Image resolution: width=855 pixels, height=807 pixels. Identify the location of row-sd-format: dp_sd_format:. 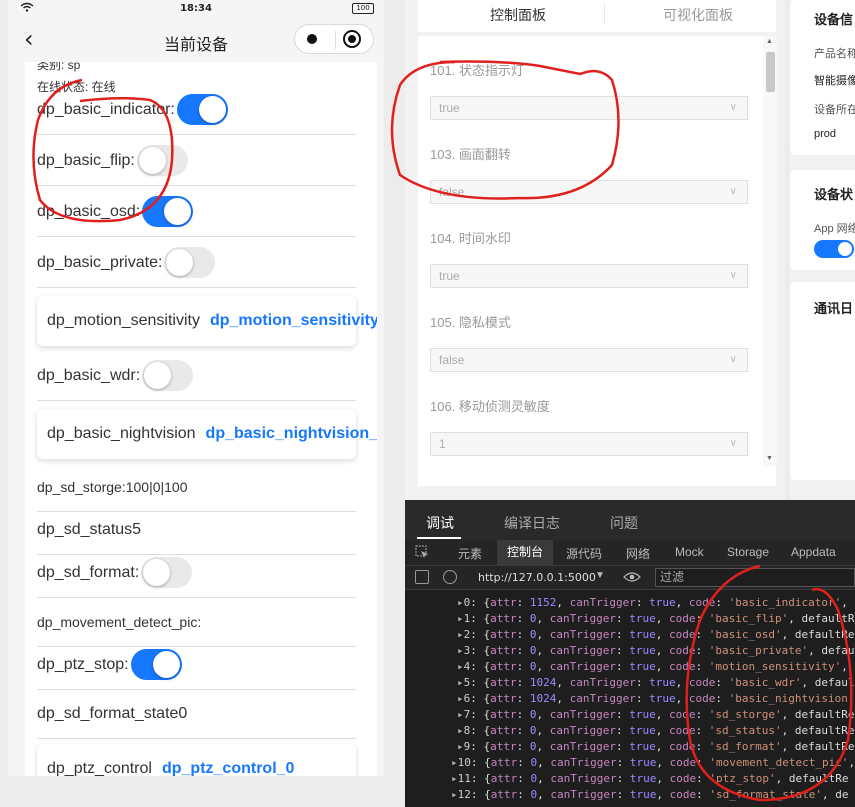
(196, 573).